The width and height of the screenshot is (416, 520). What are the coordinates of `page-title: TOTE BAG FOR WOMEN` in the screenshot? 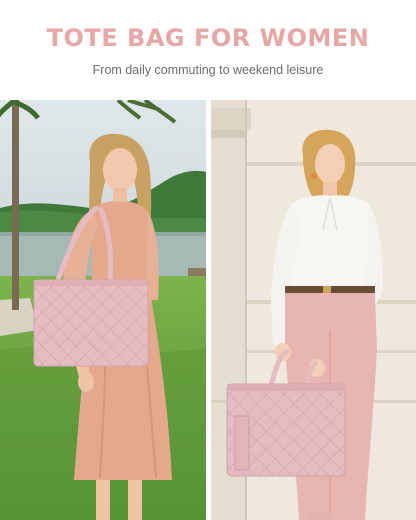 It's located at (208, 38).